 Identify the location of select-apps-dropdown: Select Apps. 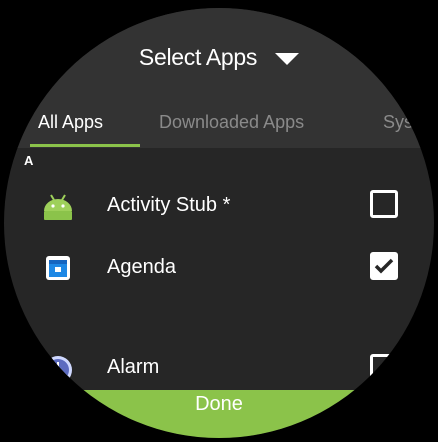
(219, 57).